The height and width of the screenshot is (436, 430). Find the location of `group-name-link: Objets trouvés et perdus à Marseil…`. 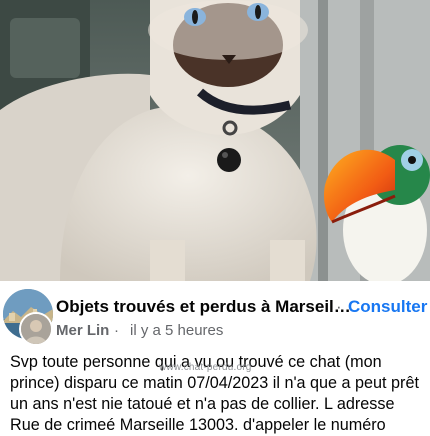

group-name-link: Objets trouvés et perdus à Marseil… is located at coordinates (203, 307).